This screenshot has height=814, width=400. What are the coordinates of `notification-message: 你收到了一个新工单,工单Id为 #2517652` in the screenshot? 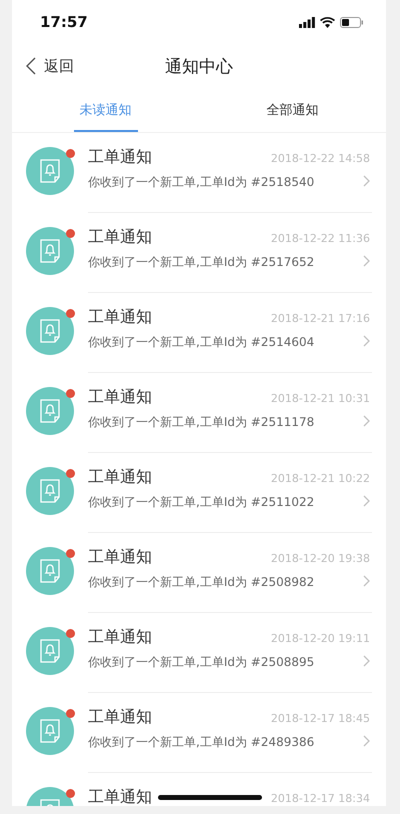 It's located at (201, 262).